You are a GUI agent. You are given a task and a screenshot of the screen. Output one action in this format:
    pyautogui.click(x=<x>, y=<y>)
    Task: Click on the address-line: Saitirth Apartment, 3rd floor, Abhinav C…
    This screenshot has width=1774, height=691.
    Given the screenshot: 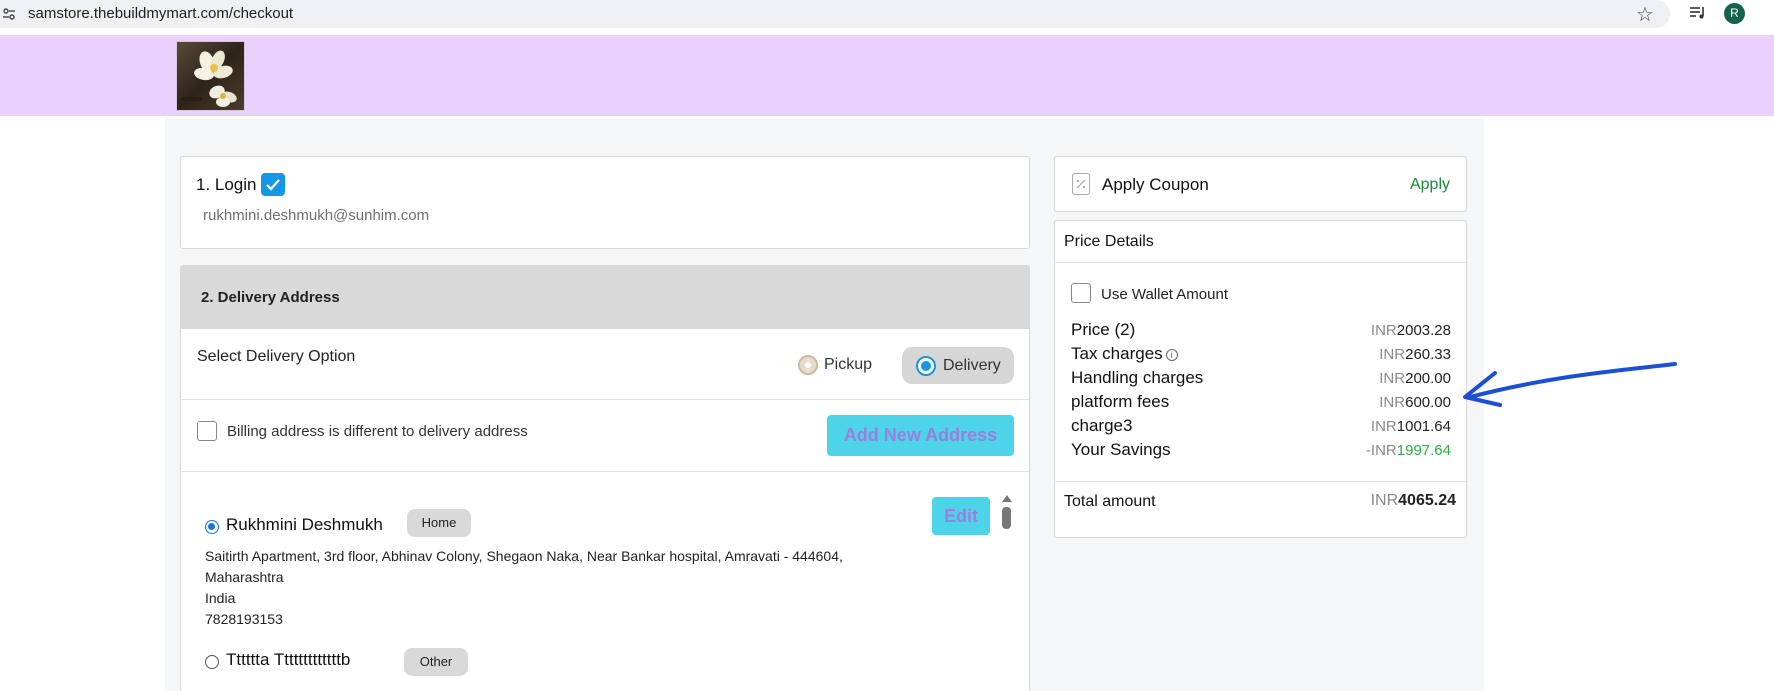 What is the action you would take?
    pyautogui.click(x=524, y=556)
    